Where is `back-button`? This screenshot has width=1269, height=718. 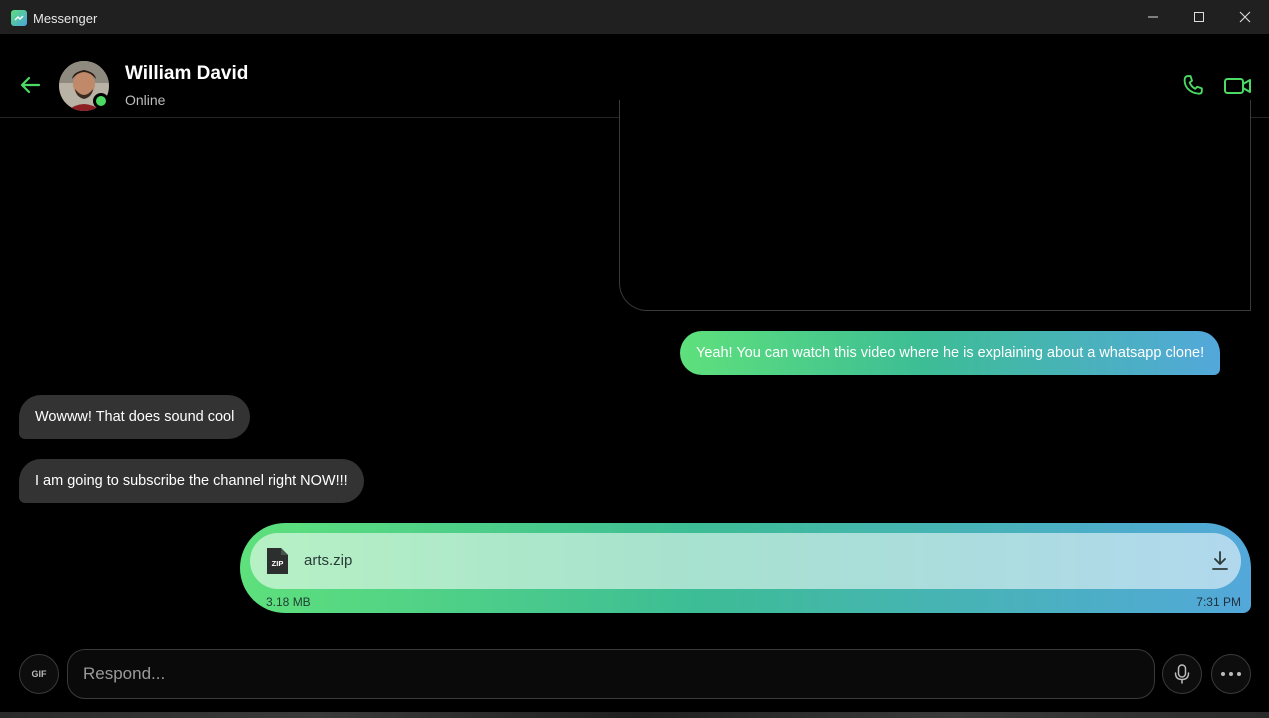
back-button is located at coordinates (31, 85).